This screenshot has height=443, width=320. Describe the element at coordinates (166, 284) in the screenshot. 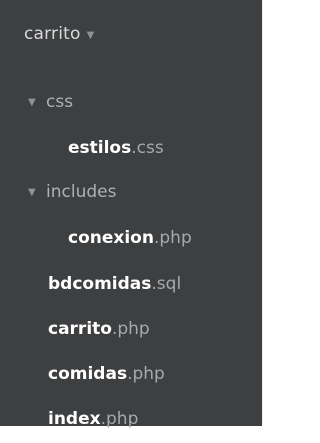

I see `file-extension: .sql` at that location.